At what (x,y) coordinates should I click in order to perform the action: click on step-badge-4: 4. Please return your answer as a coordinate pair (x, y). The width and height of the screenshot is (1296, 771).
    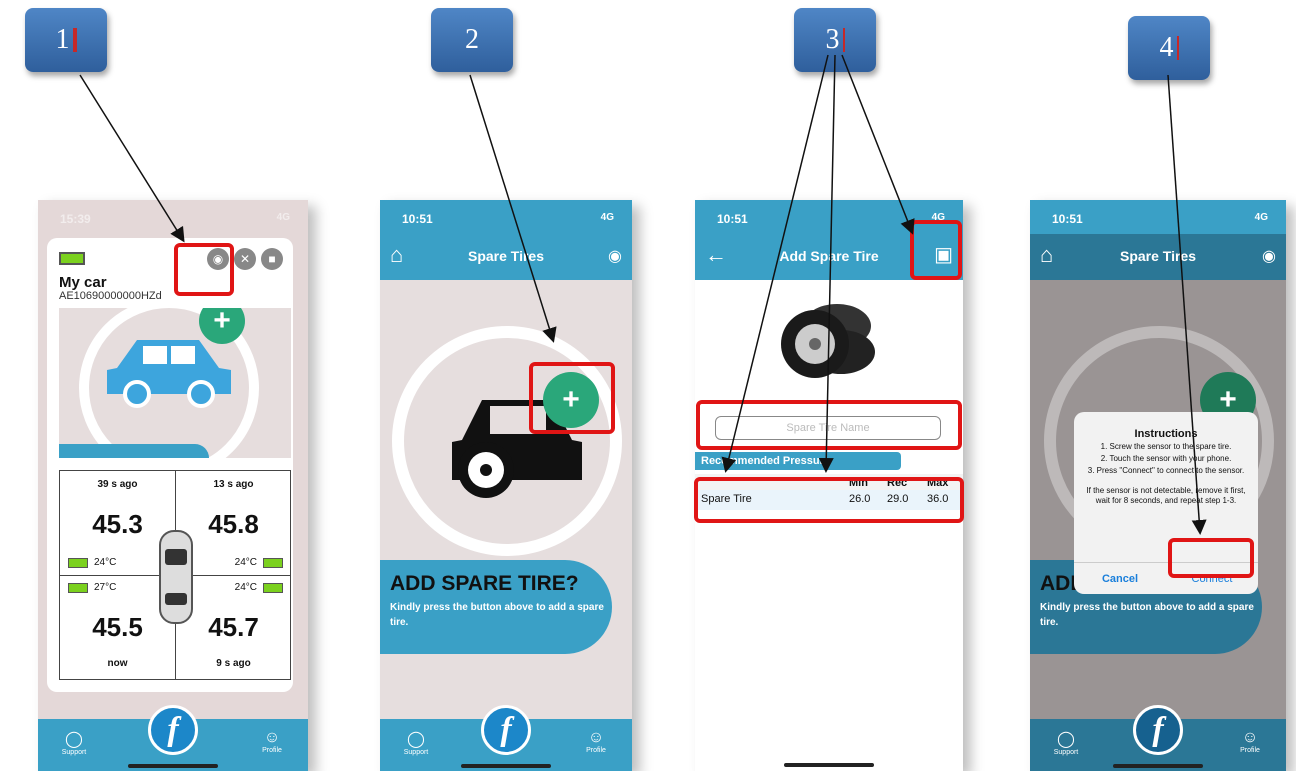
    Looking at the image, I should click on (1169, 48).